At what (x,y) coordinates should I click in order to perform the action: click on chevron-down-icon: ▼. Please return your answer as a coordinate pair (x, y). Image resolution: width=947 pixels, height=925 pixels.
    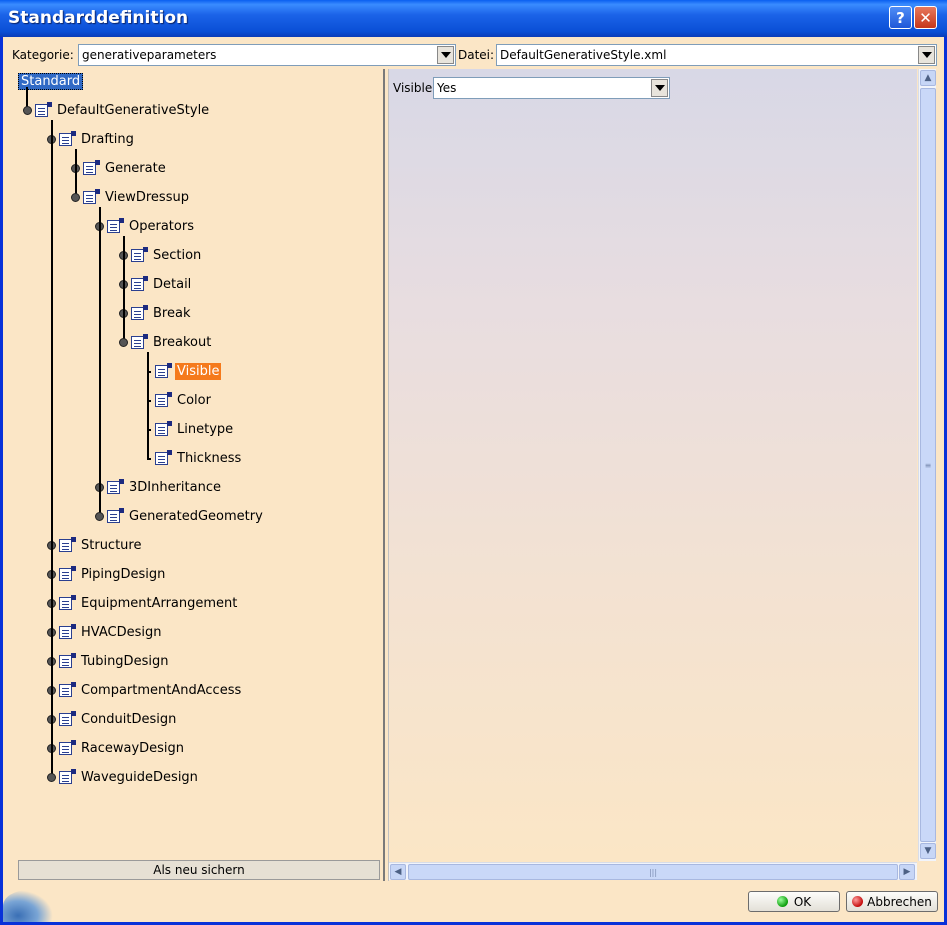
    Looking at the image, I should click on (928, 851).